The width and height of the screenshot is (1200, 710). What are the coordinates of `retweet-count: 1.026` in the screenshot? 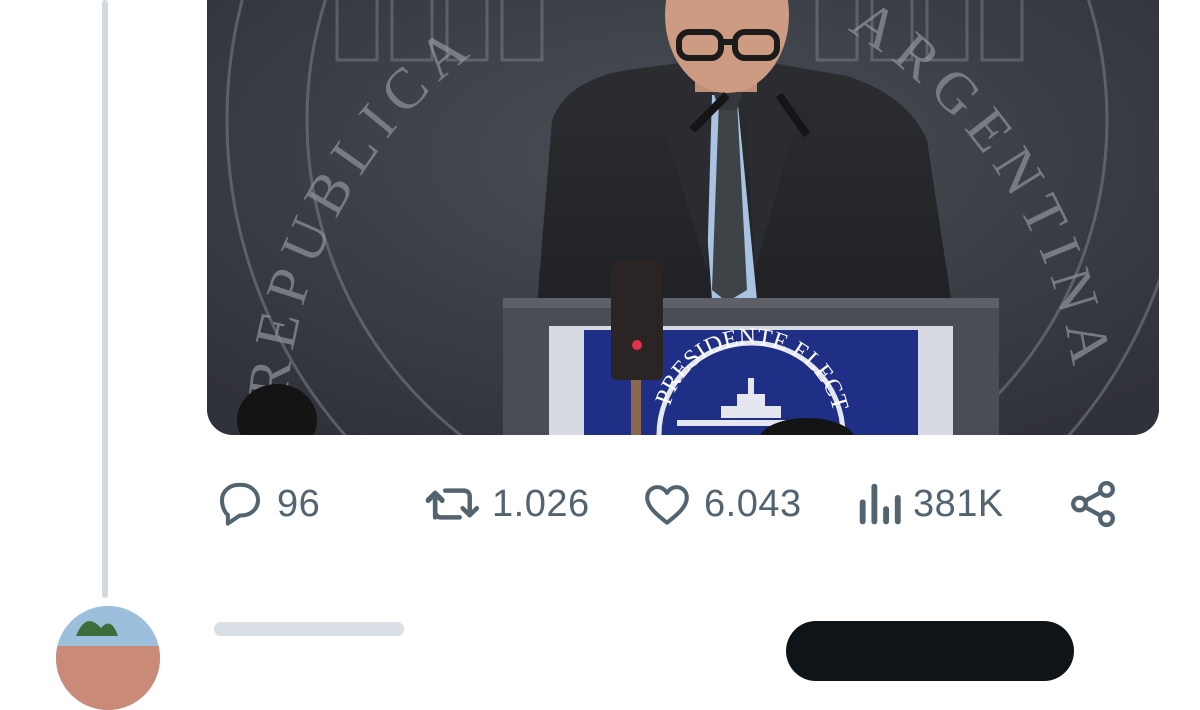 It's located at (541, 503).